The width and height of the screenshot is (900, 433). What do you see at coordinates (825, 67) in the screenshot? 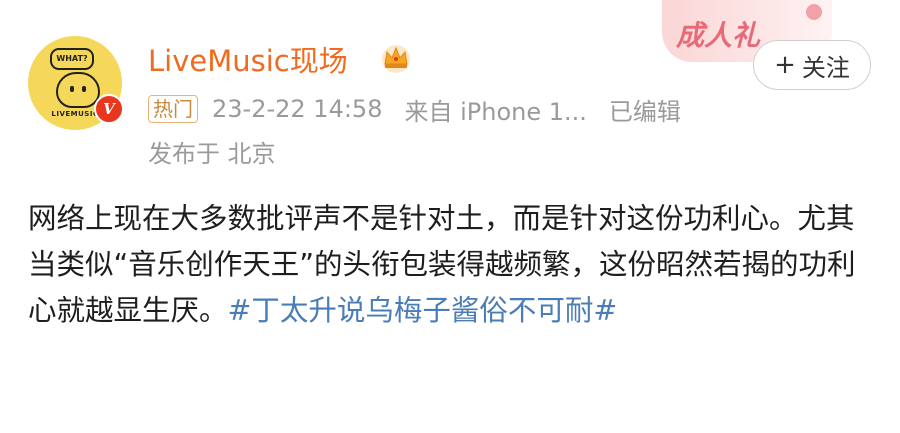
I see `follow-label: 关注` at bounding box center [825, 67].